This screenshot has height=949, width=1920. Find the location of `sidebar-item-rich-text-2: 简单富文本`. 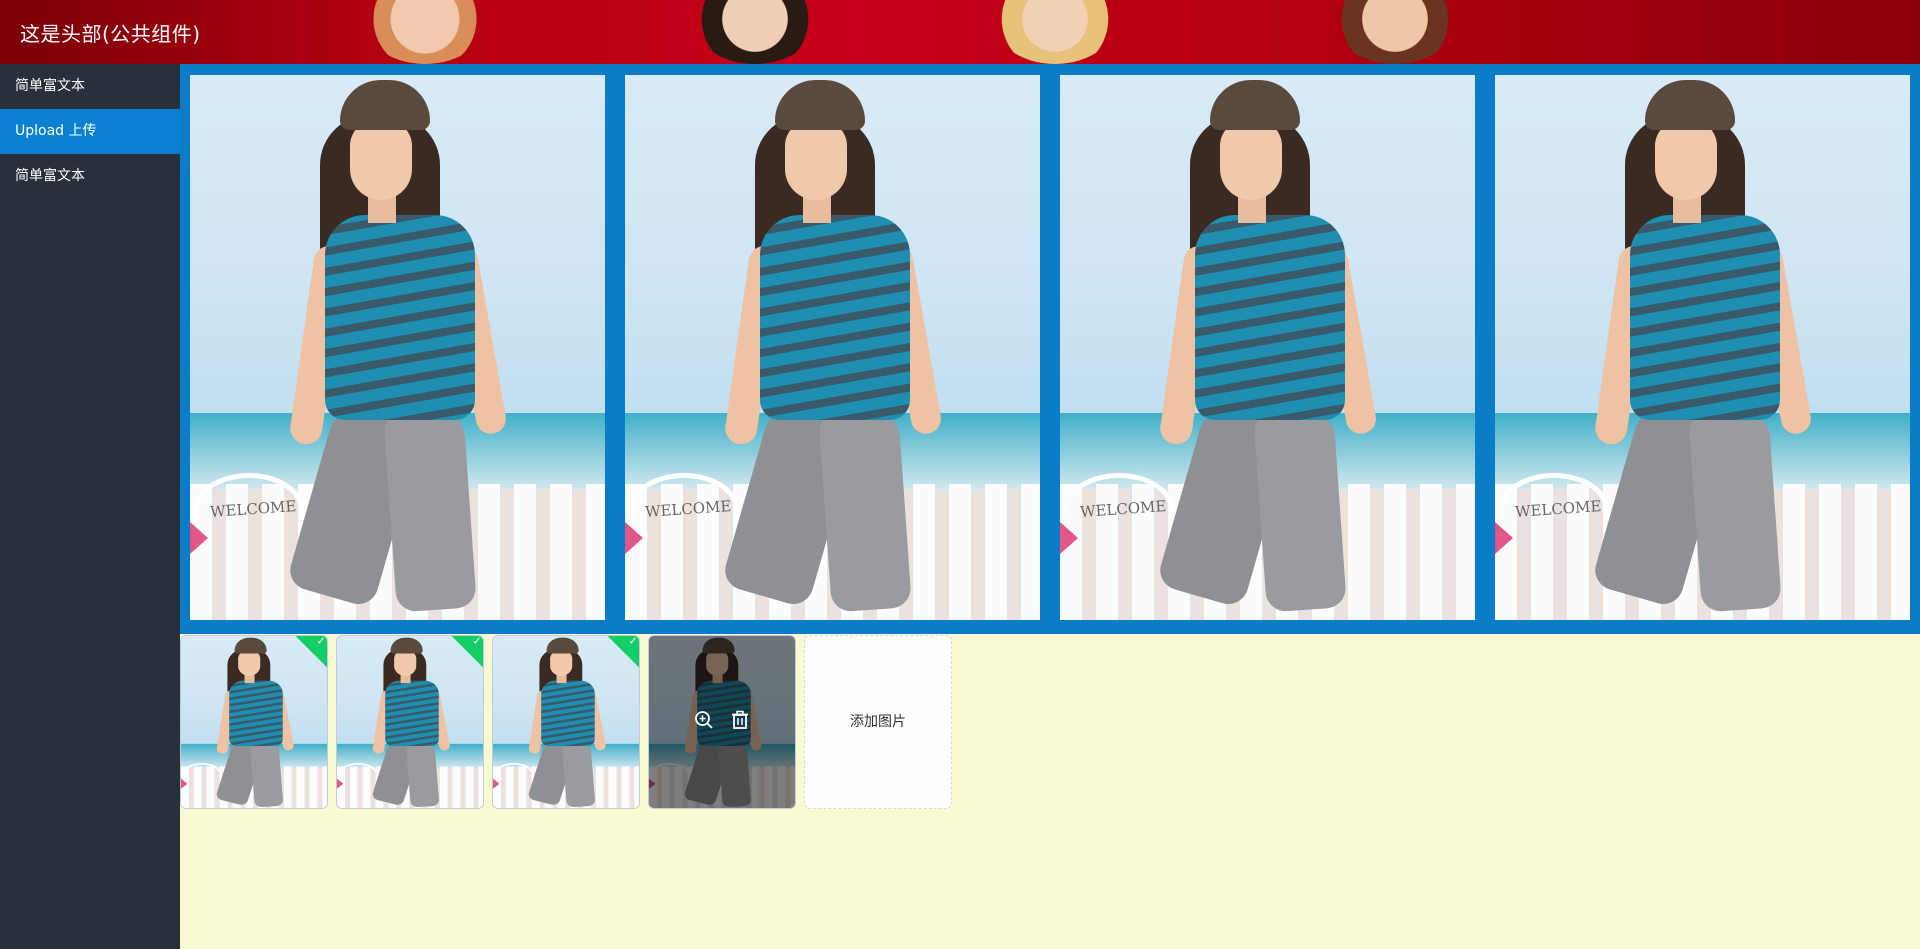

sidebar-item-rich-text-2: 简单富文本 is located at coordinates (90, 176).